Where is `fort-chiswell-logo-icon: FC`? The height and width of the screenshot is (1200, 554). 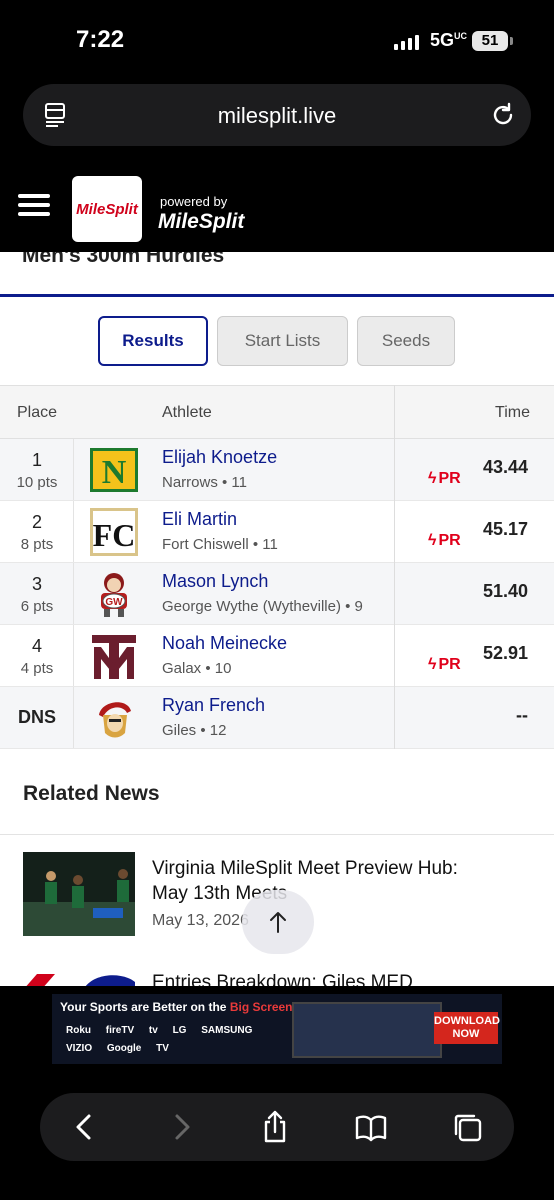 fort-chiswell-logo-icon: FC is located at coordinates (114, 532).